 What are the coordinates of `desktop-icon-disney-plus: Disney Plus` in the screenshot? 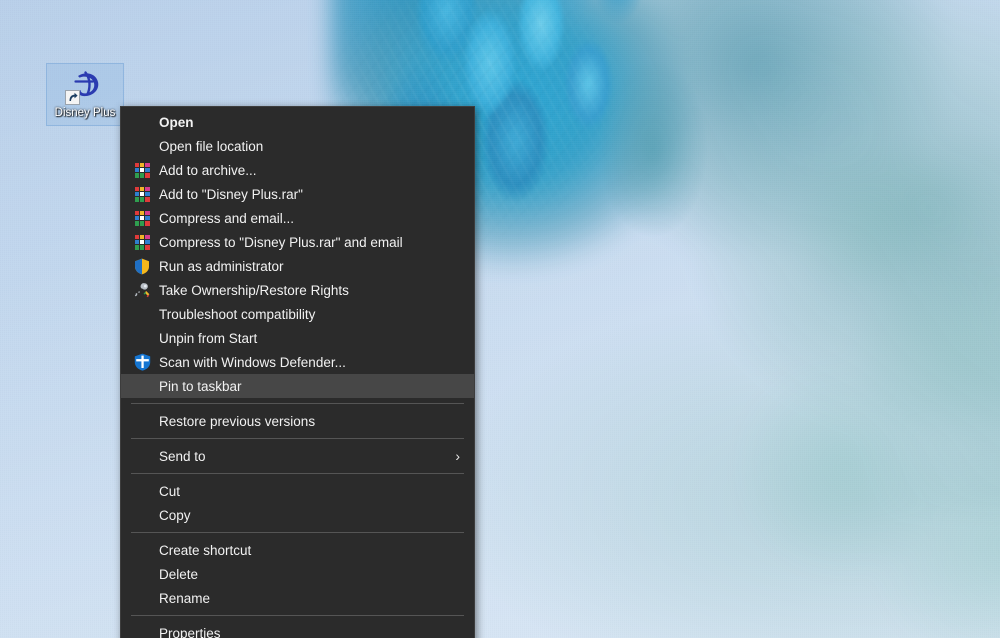 It's located at (85, 94).